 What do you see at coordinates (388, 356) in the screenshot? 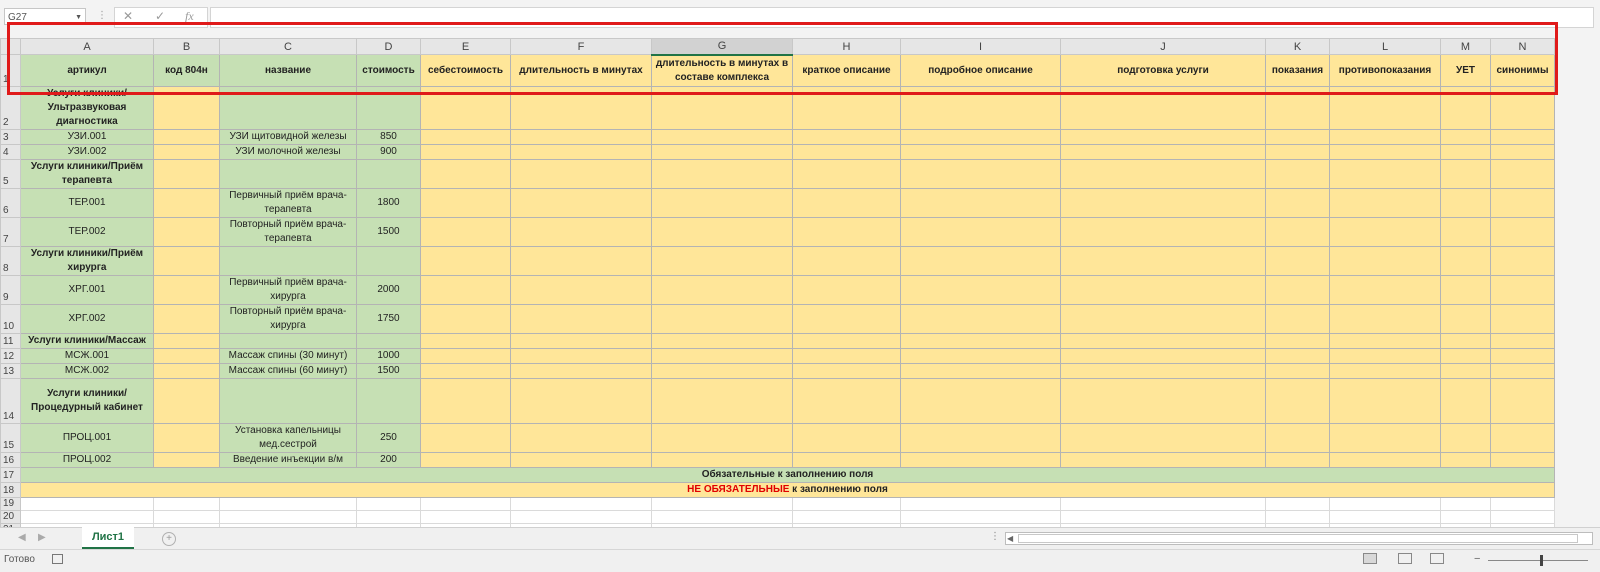
I see `price-cell: 1000` at bounding box center [388, 356].